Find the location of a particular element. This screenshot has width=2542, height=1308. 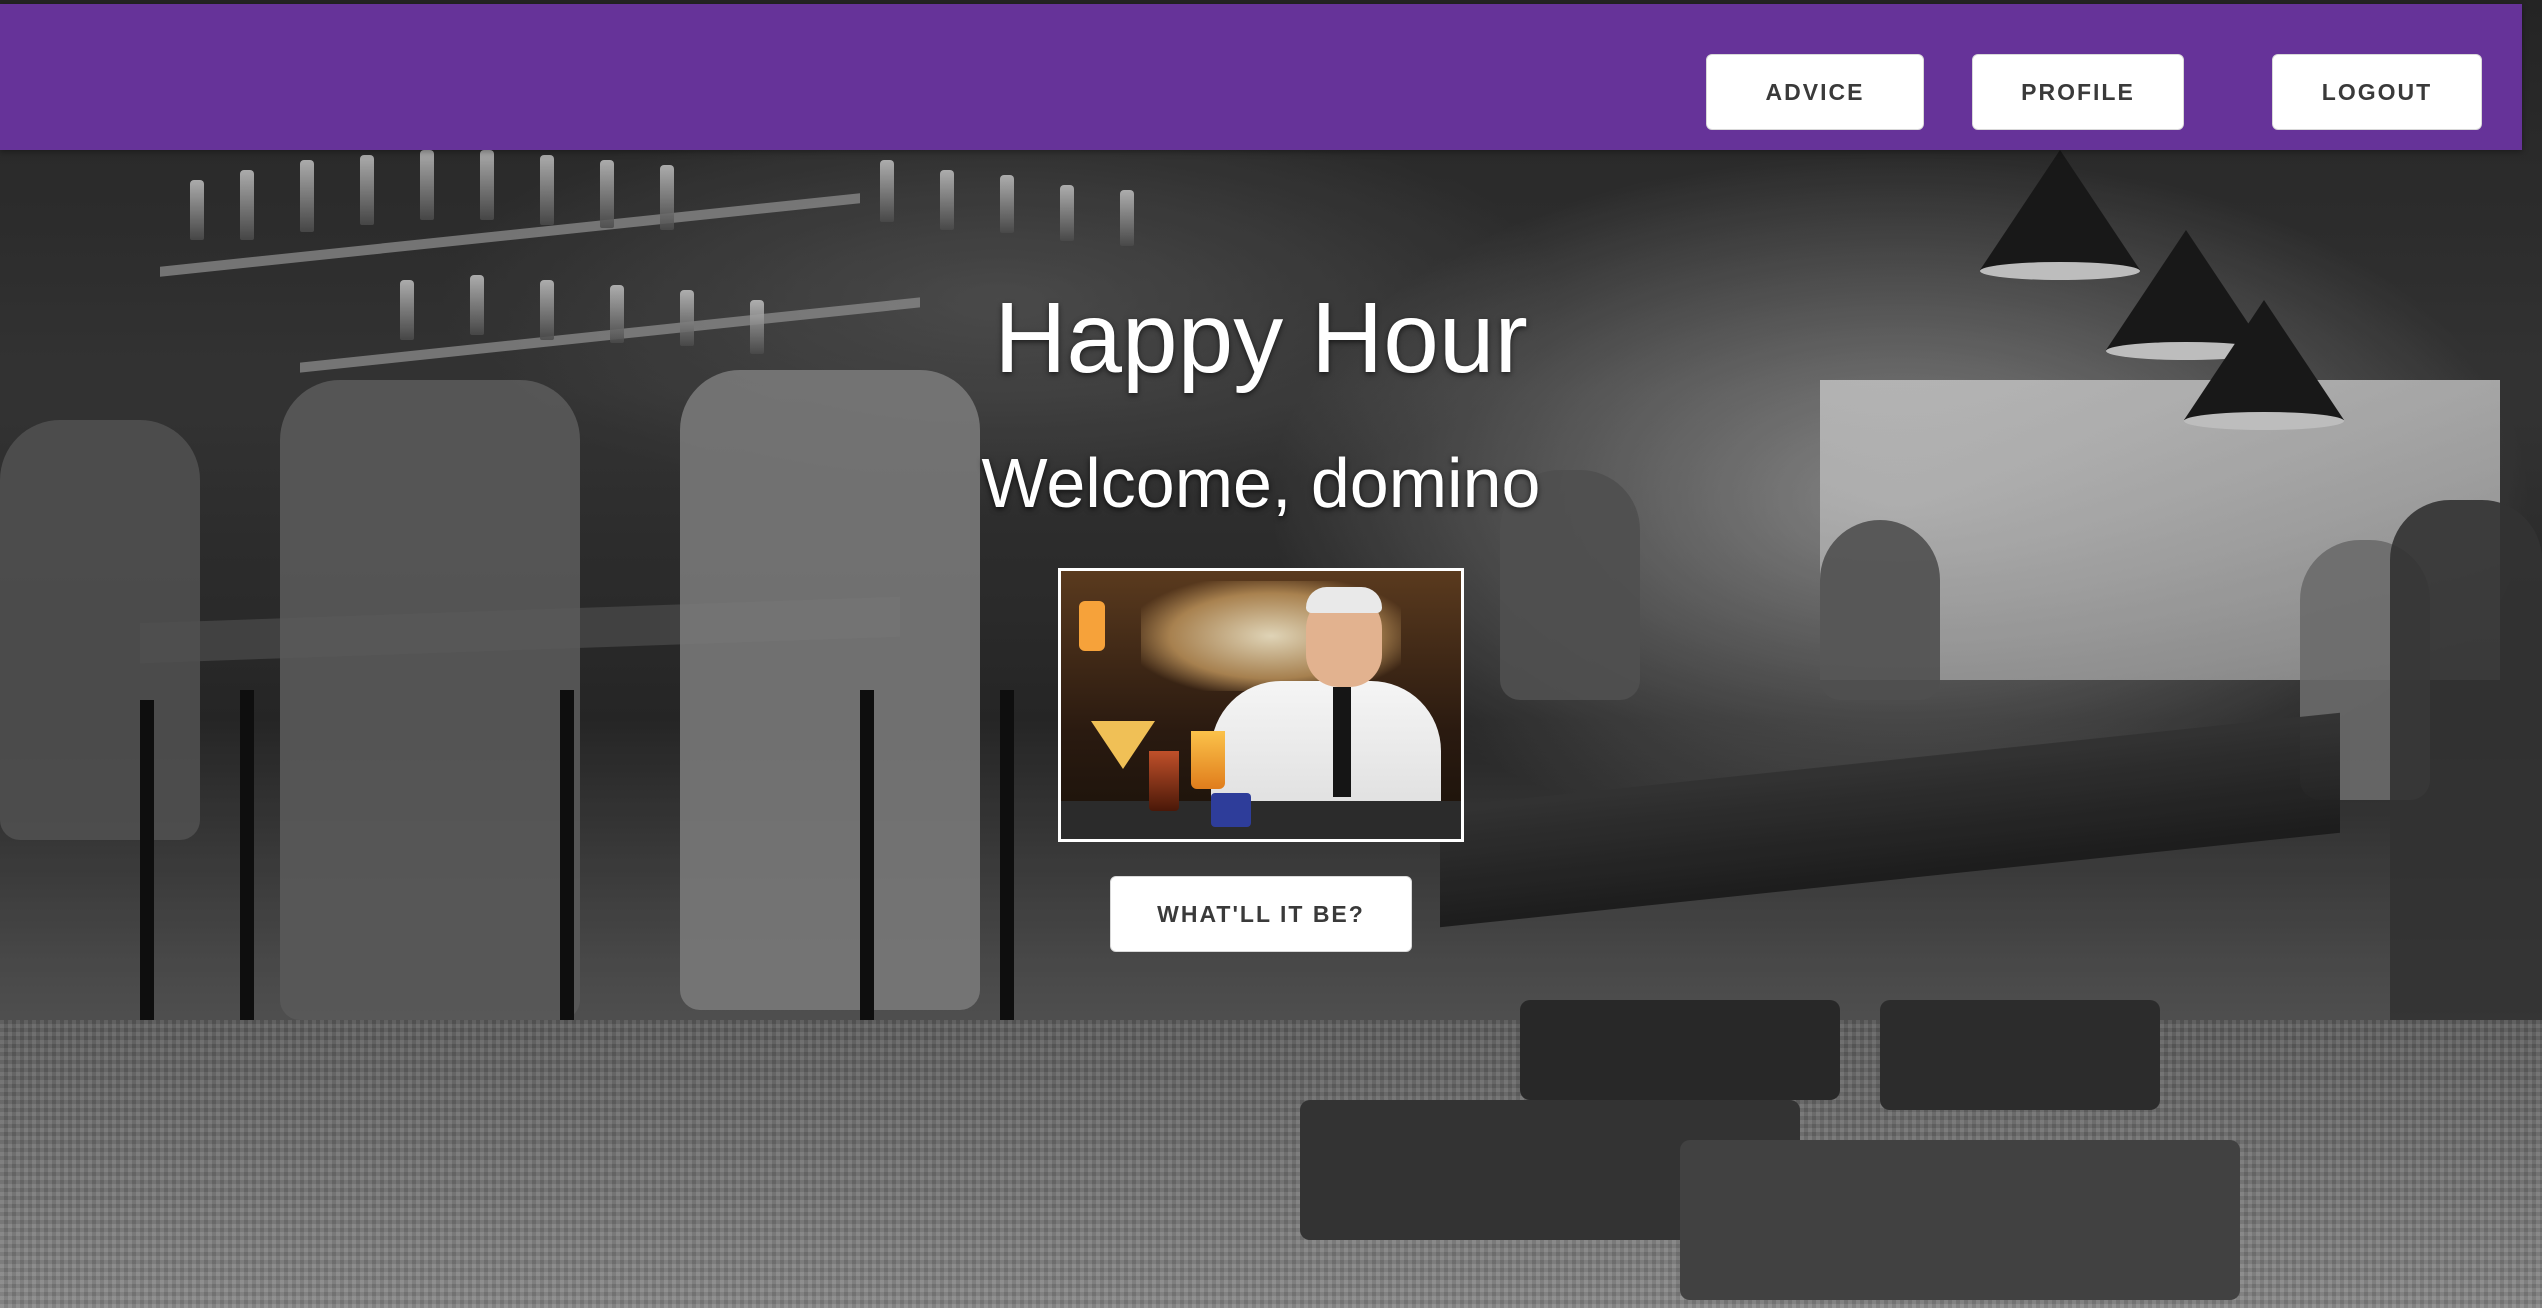

photo-bartender-tie is located at coordinates (1342, 742).